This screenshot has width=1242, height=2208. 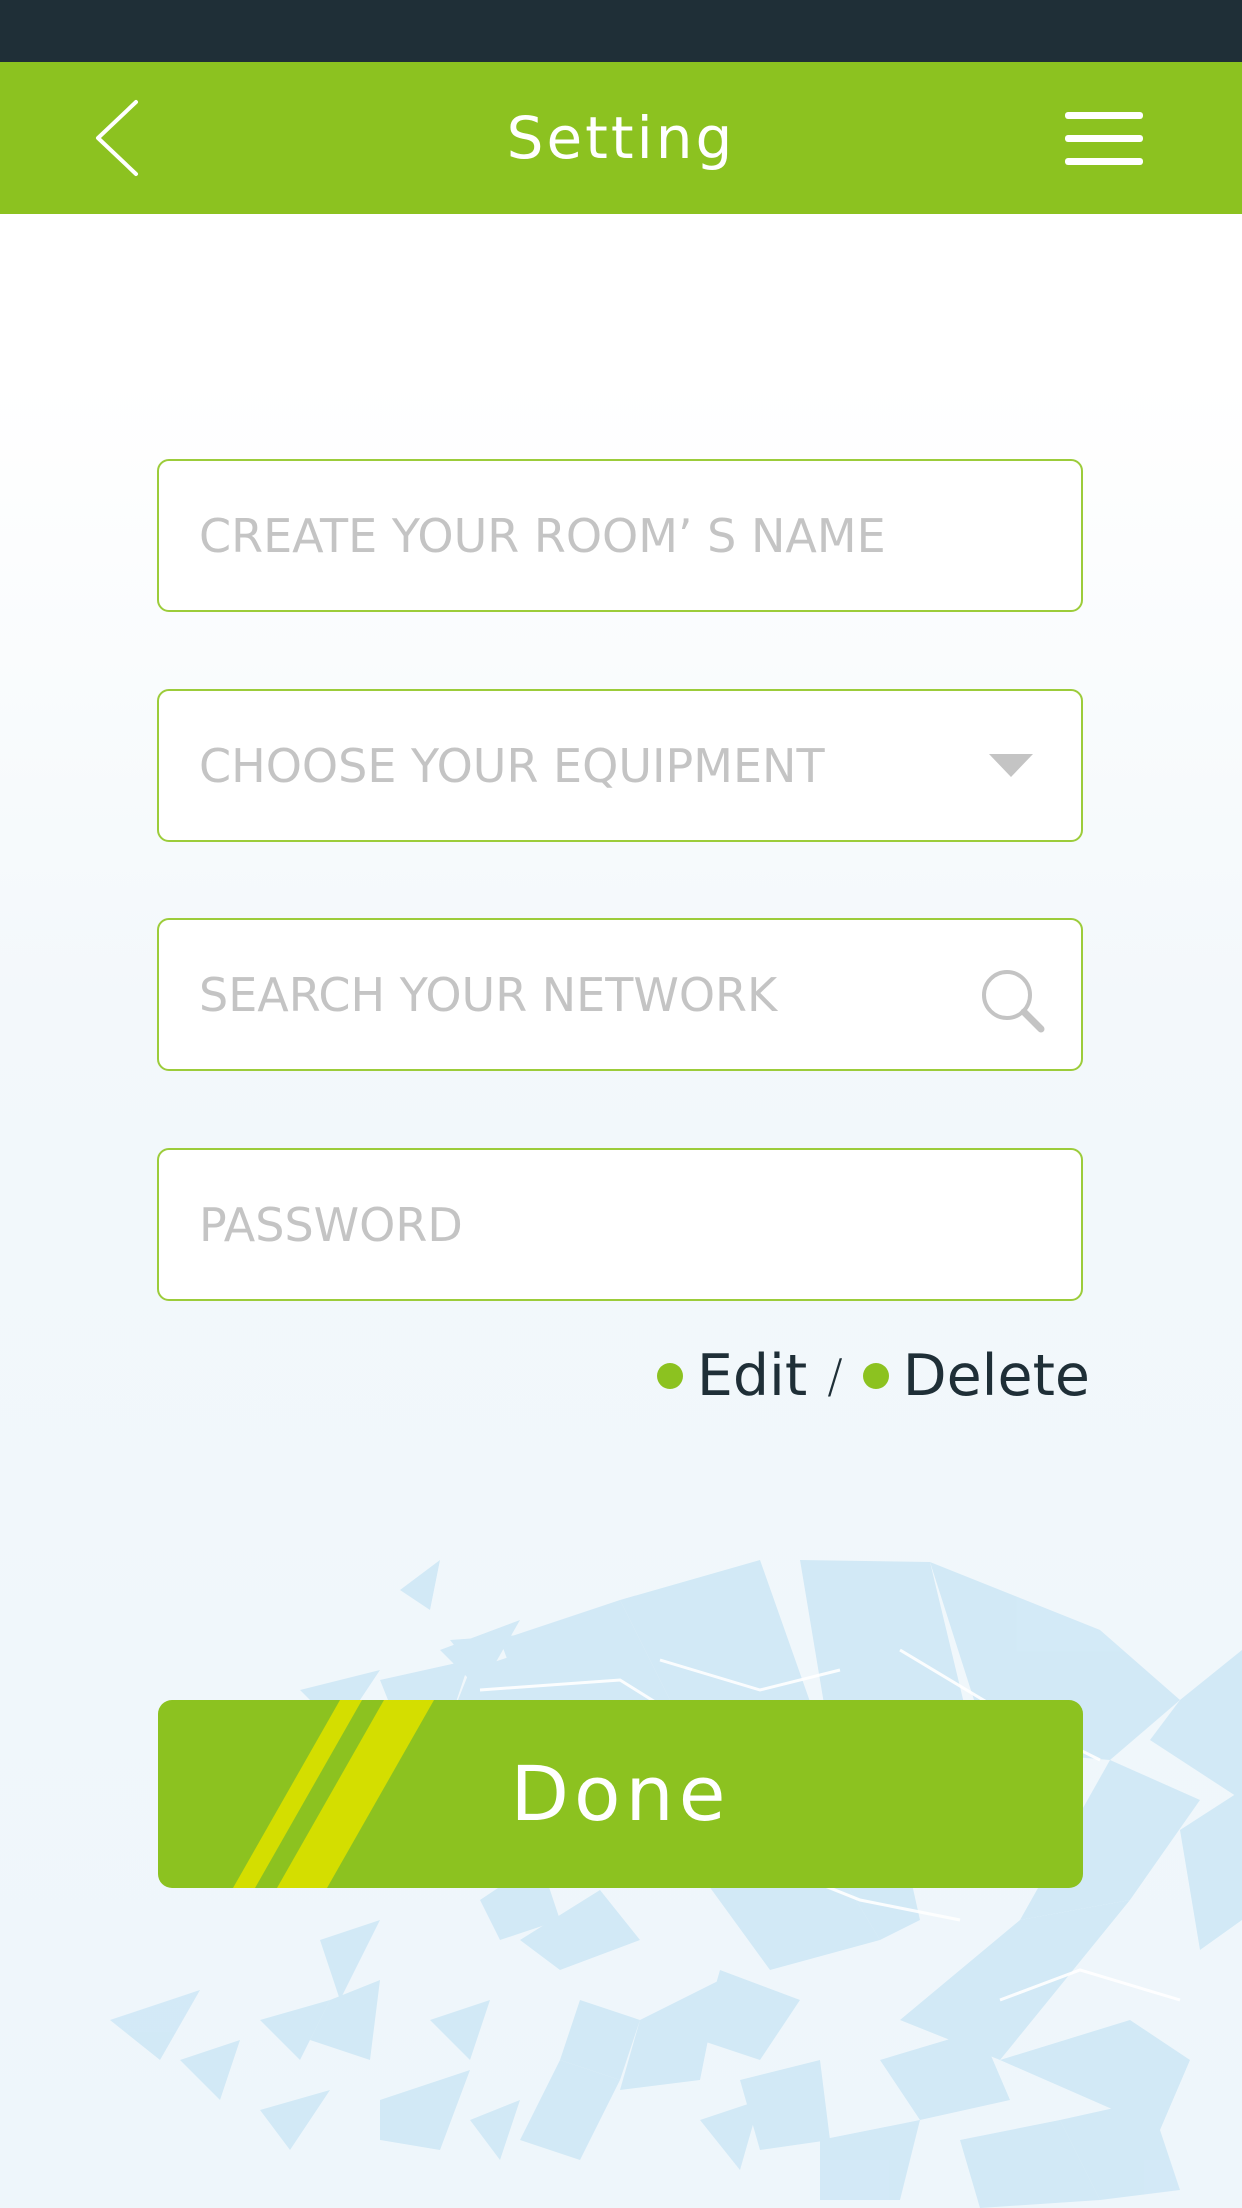 What do you see at coordinates (996, 1376) in the screenshot?
I see `delete-label: Delete` at bounding box center [996, 1376].